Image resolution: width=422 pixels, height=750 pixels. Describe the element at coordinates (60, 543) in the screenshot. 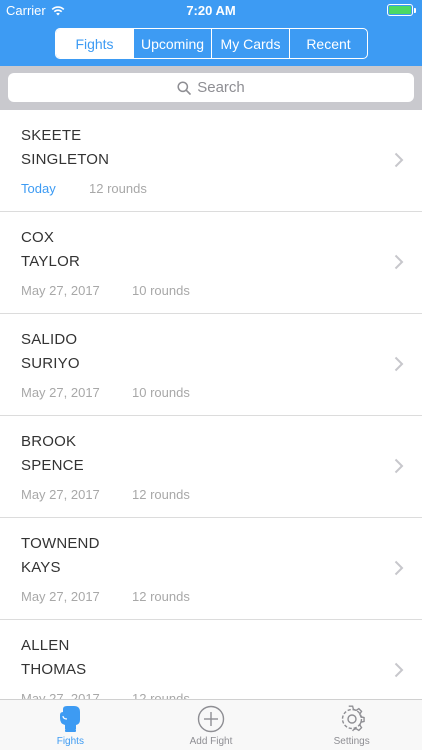

I see `fighter-one: TOWNEND` at that location.